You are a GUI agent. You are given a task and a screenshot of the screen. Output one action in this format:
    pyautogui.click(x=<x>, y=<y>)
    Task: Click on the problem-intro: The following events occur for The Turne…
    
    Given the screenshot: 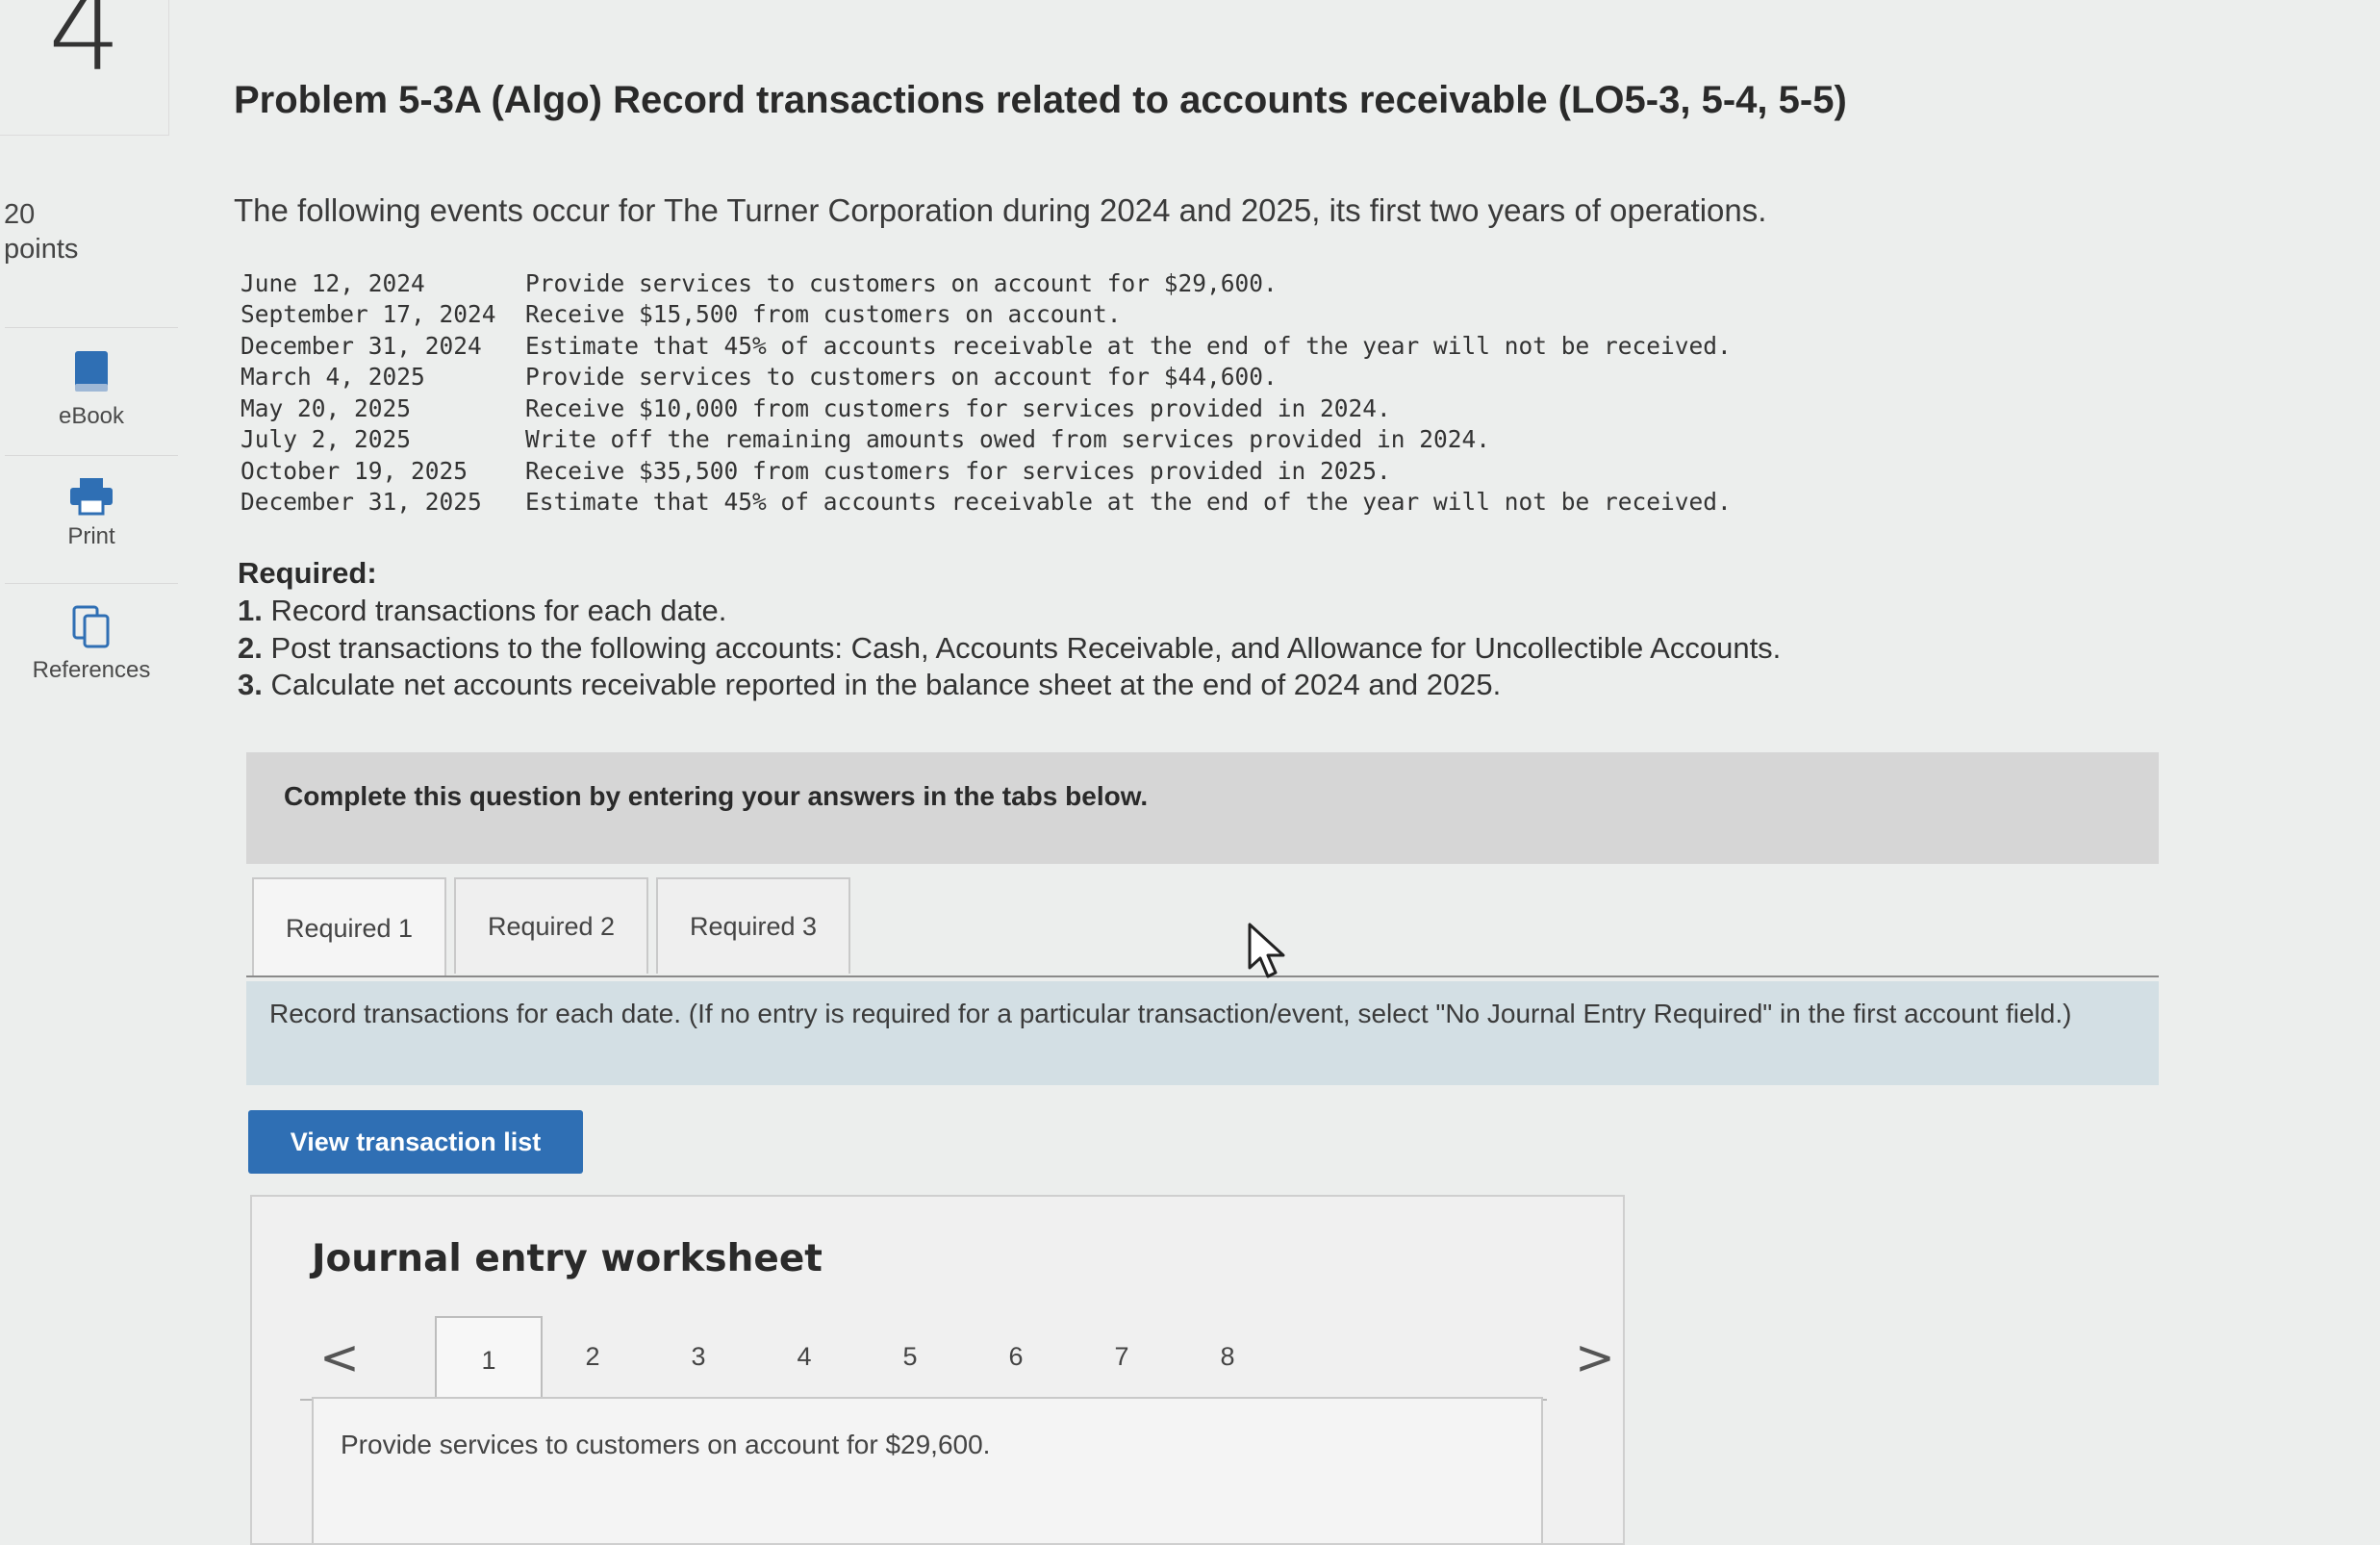 What is the action you would take?
    pyautogui.click(x=1001, y=210)
    